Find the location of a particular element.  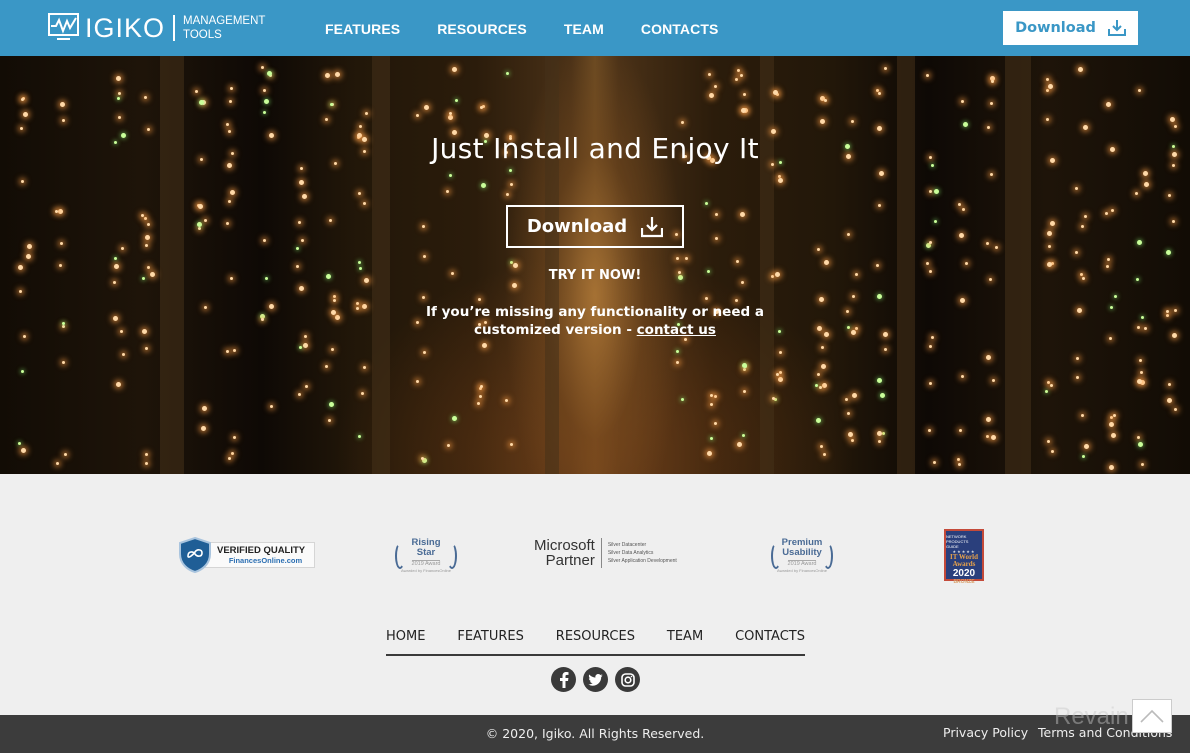

footer-nav-contacts: CONTACTS is located at coordinates (770, 636).